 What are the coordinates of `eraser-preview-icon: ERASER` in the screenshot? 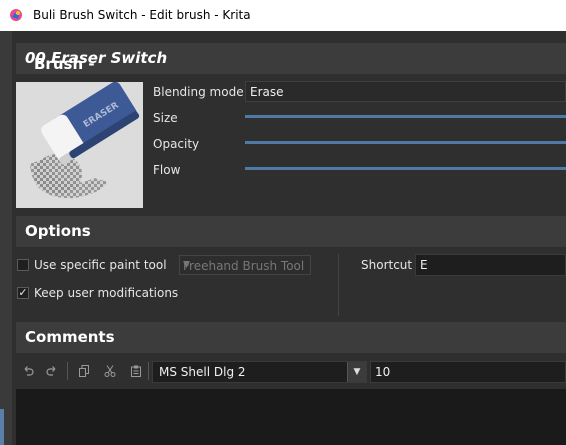 It's located at (79, 145).